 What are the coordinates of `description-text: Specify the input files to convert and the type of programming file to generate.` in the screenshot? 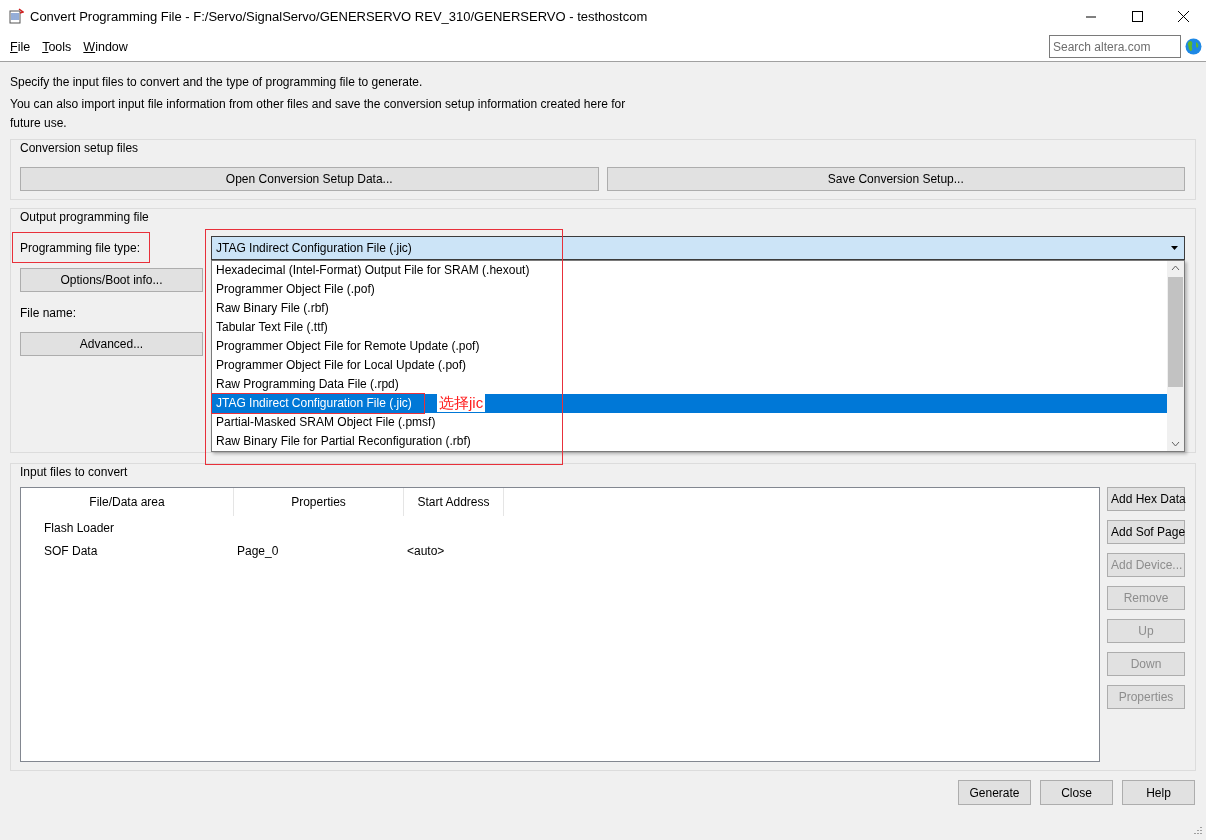 It's located at (217, 82).